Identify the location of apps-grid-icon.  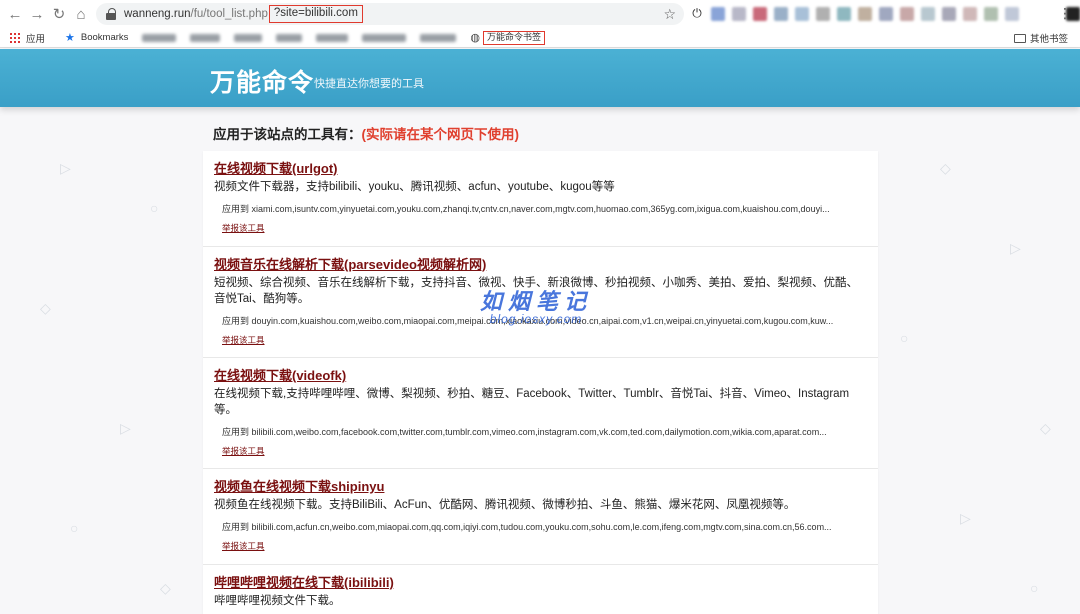
(15, 37).